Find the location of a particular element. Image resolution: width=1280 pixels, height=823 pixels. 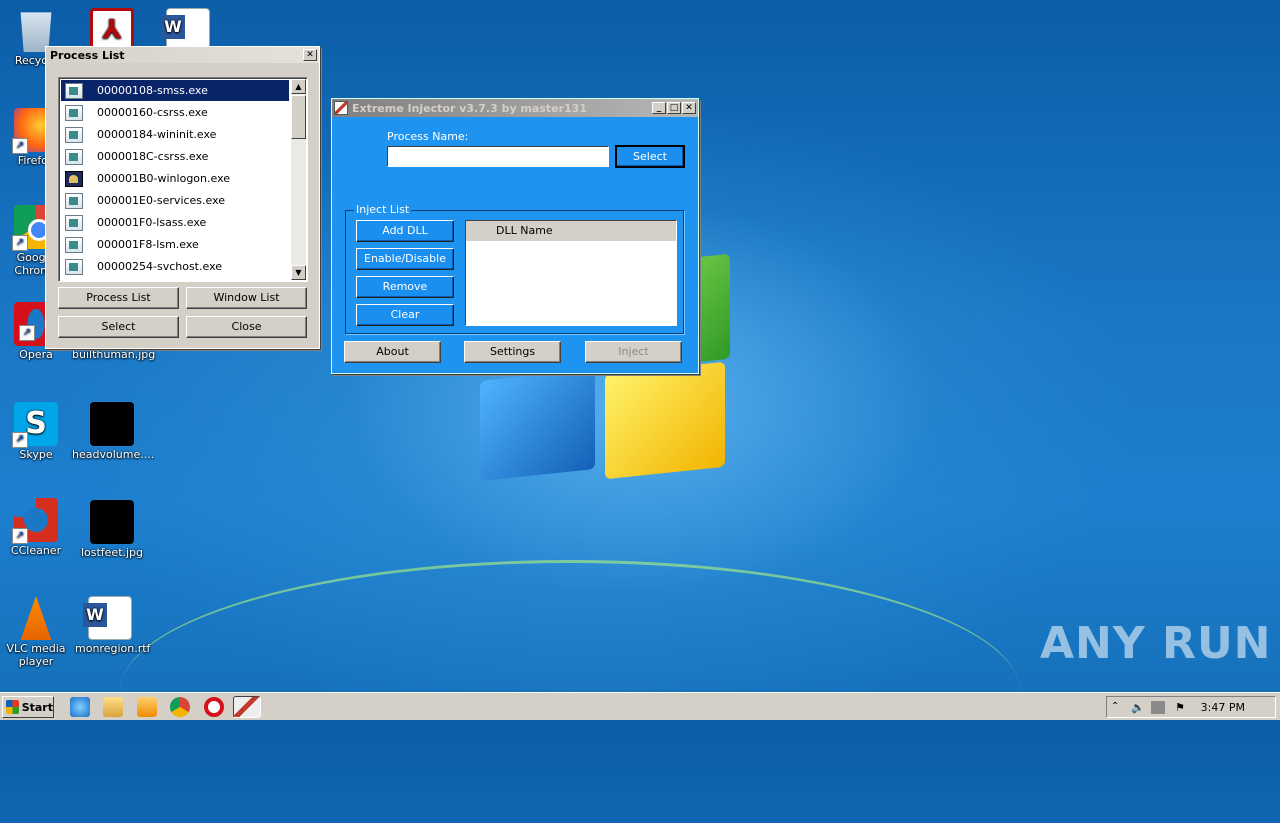

process-name: 000001F8-lsm.exe is located at coordinates (148, 244).